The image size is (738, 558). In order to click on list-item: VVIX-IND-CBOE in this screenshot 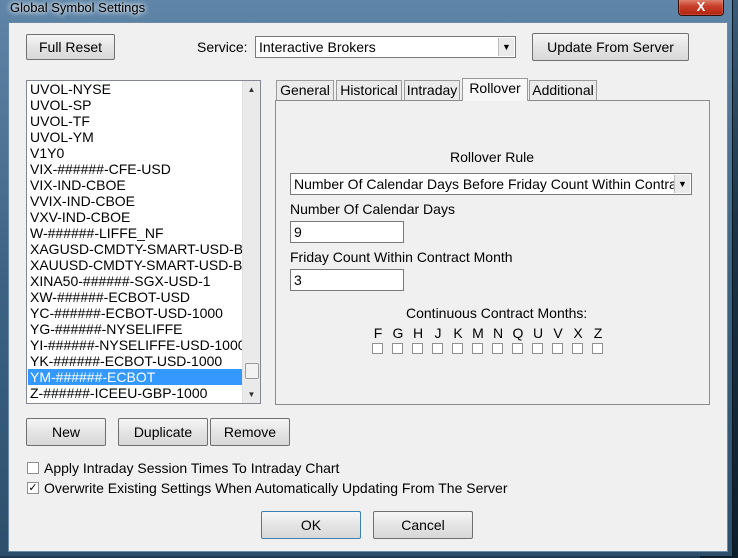, I will do `click(136, 201)`.